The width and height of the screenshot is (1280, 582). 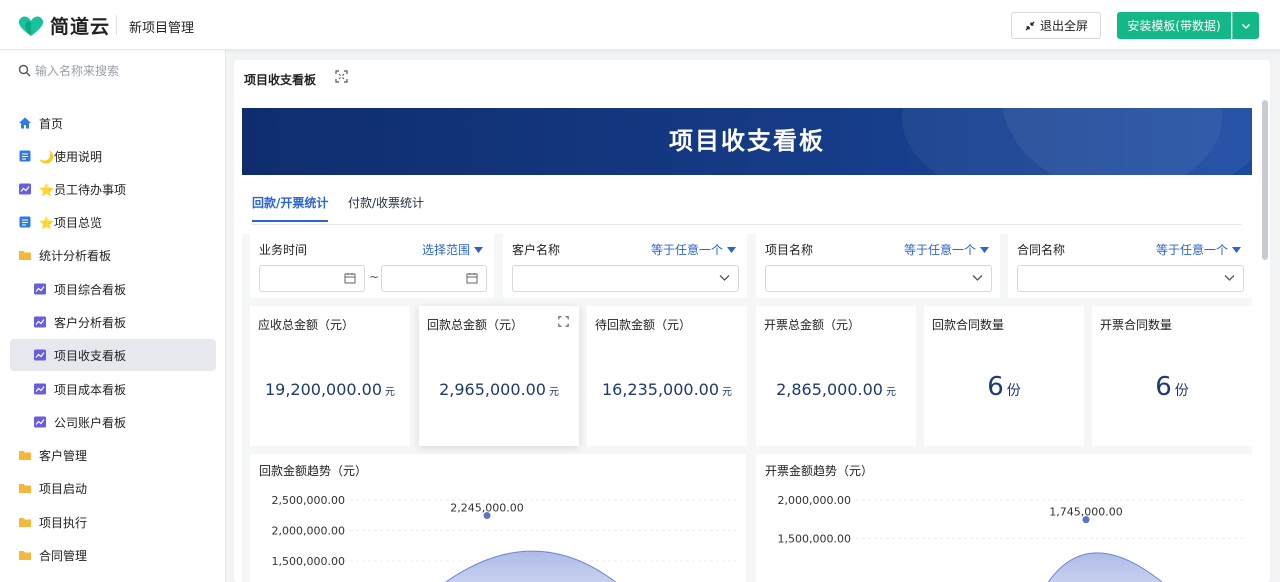 What do you see at coordinates (386, 208) in the screenshot?
I see `tab-pay-receipt: 付款/收票统计` at bounding box center [386, 208].